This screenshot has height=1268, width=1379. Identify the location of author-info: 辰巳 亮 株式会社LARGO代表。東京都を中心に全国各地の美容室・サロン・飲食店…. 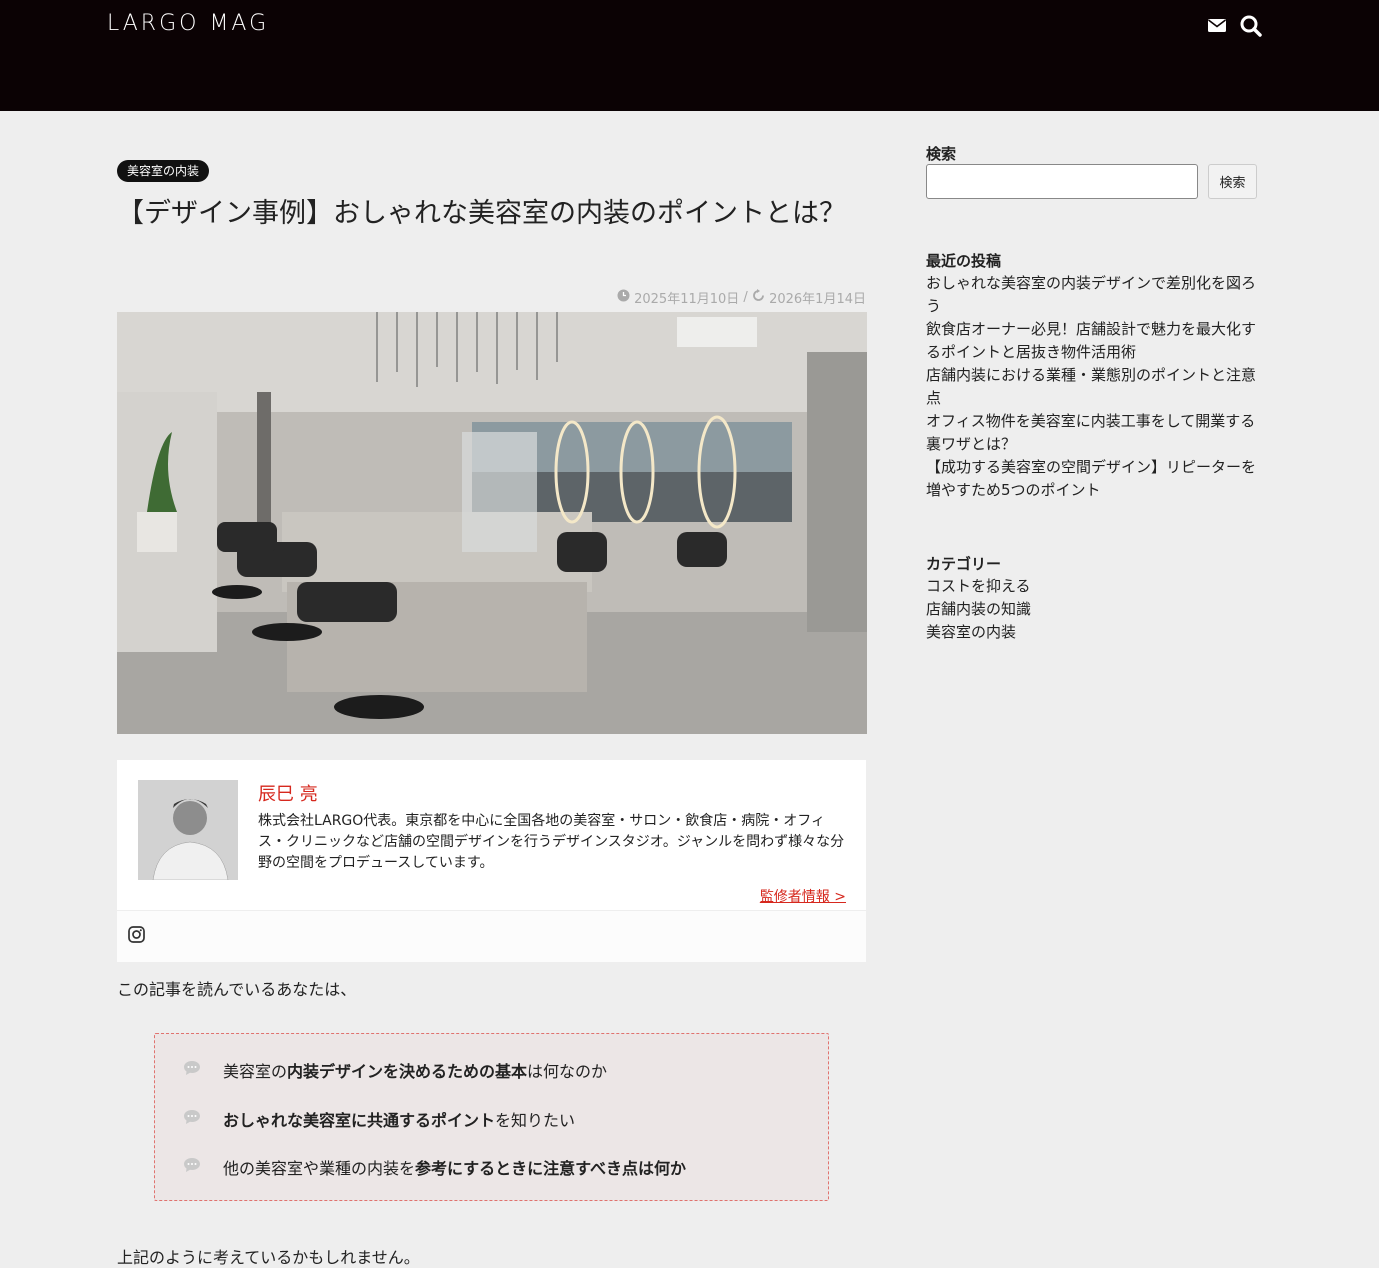
(491, 835).